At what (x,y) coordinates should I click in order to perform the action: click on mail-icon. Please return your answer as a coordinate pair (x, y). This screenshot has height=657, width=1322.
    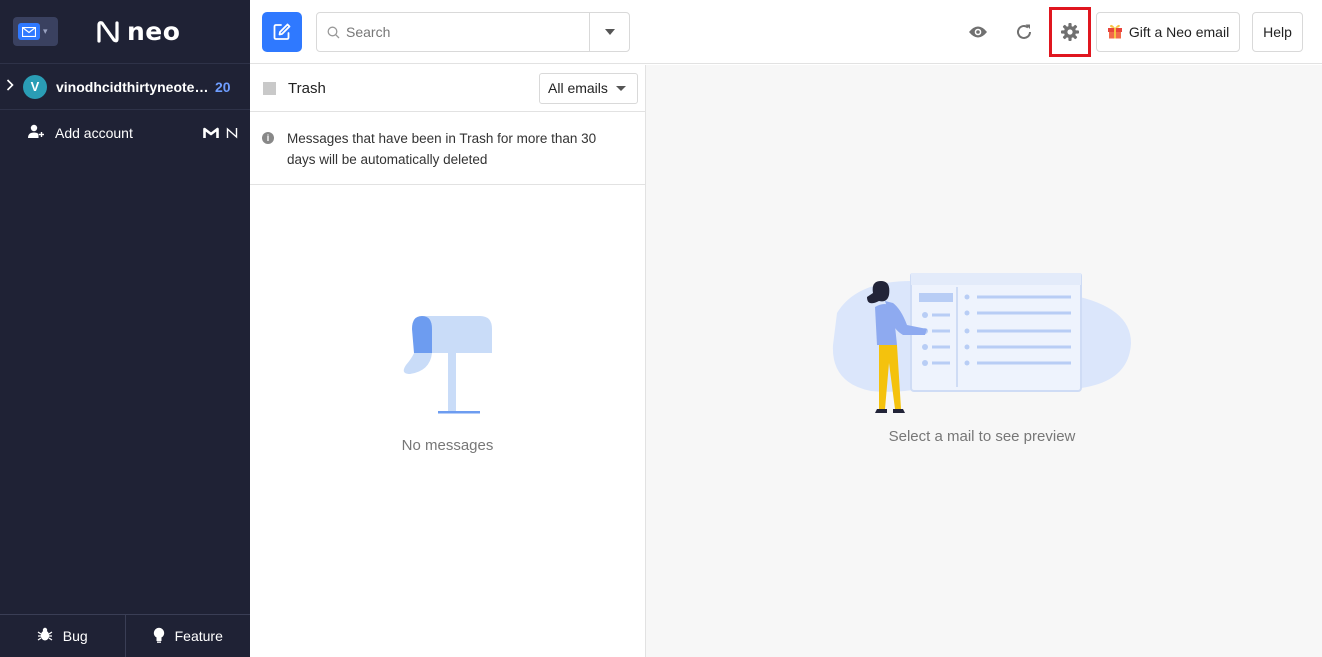
    Looking at the image, I should click on (29, 31).